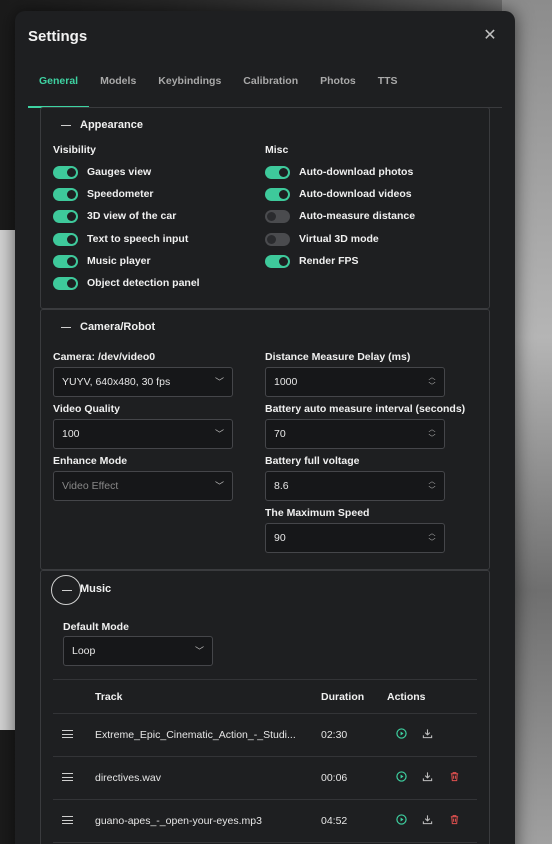 The width and height of the screenshot is (552, 844). I want to click on max-speed-input: 90 ︿ ﹀, so click(355, 538).